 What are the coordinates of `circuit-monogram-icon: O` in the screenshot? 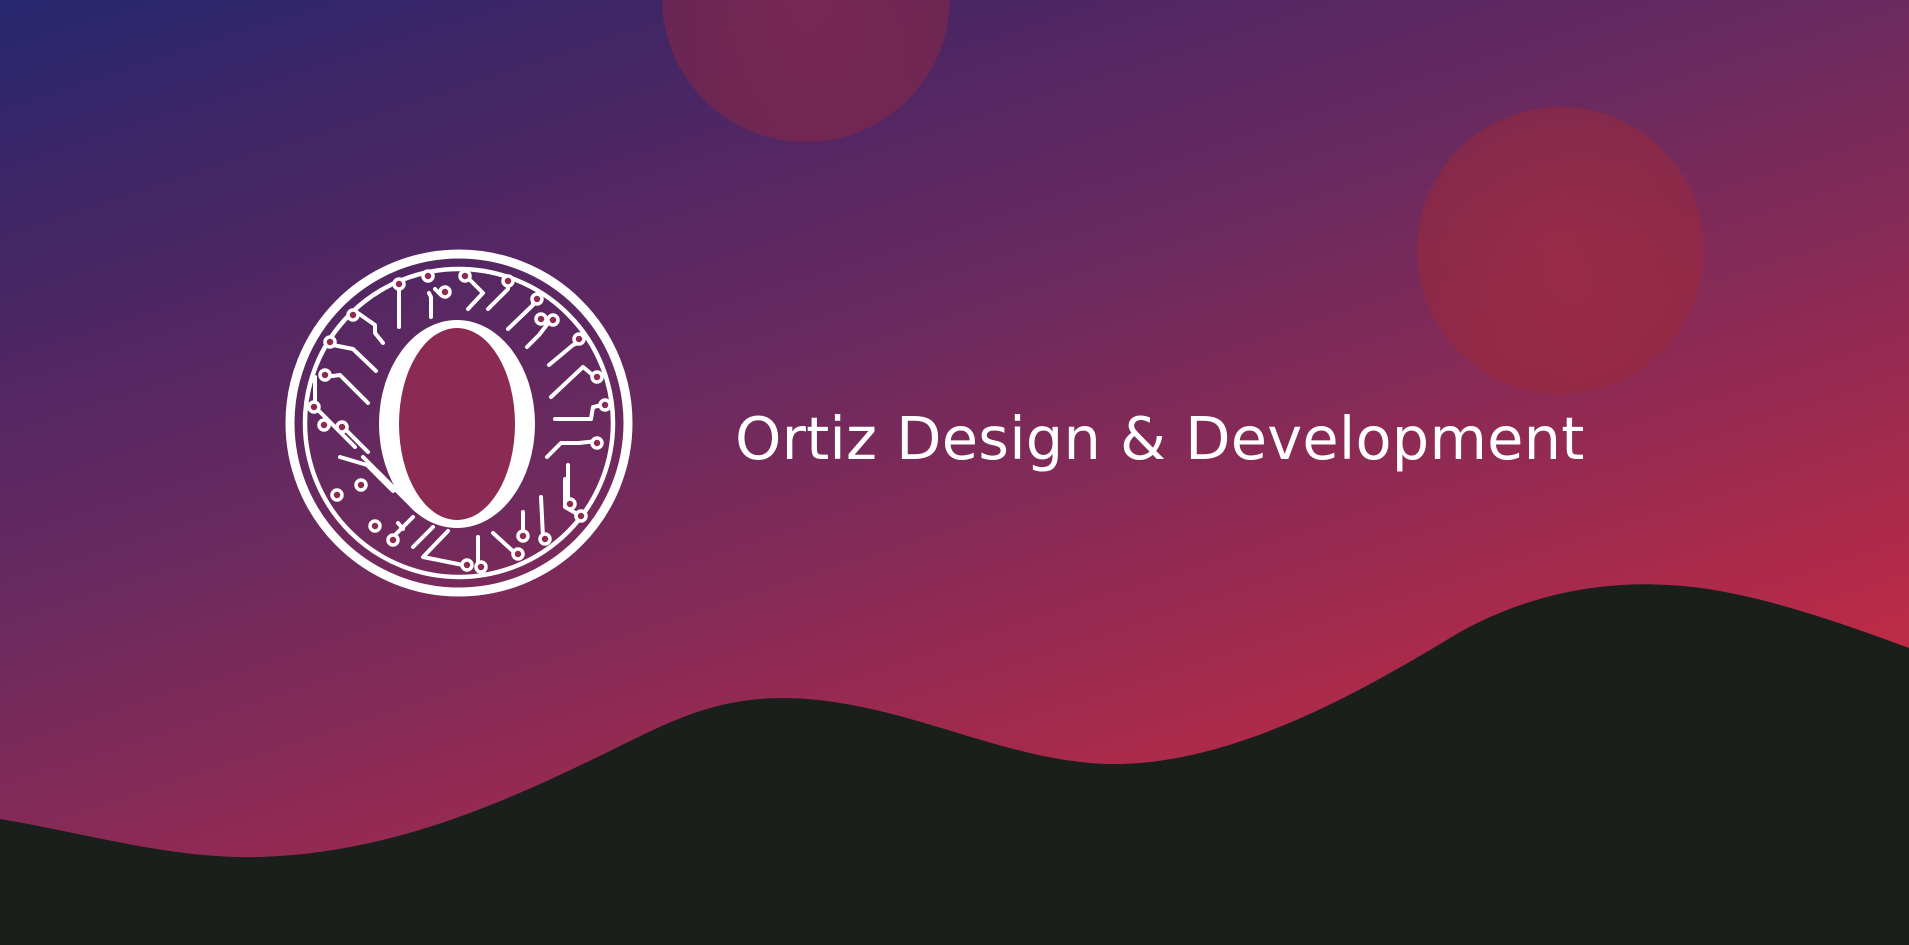 It's located at (459, 423).